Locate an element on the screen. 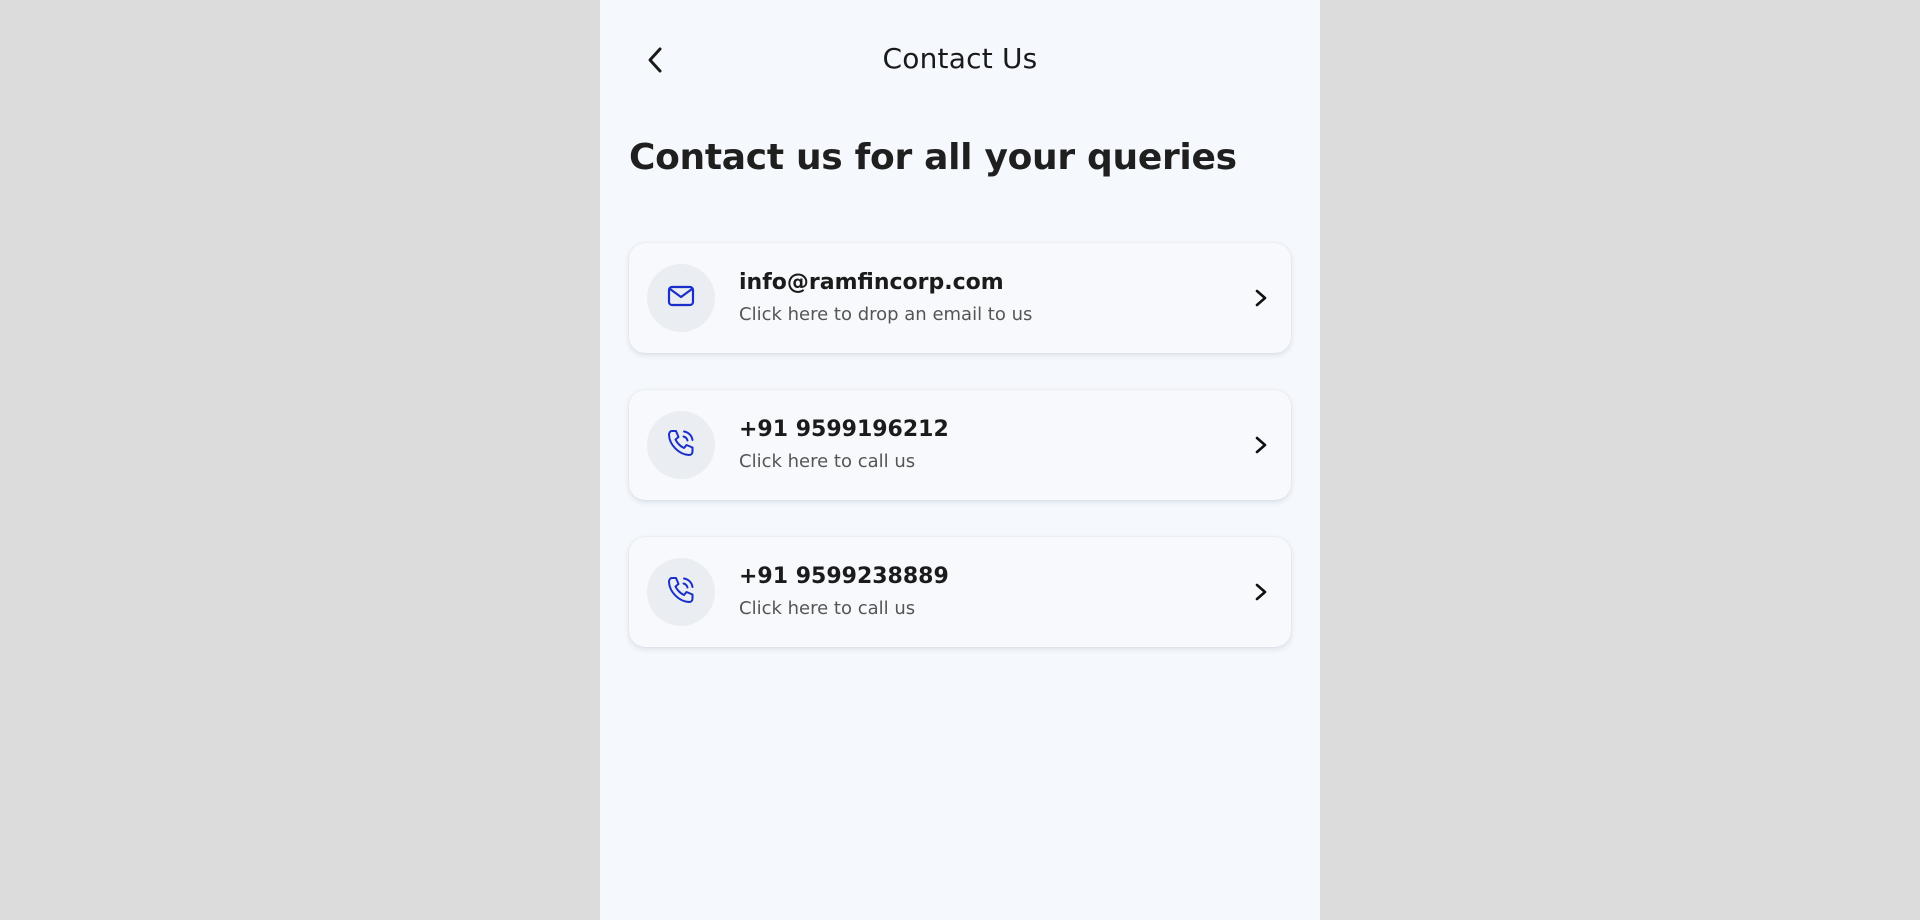  contact-phone-1-subtitle: Click here to call us is located at coordinates (827, 461).